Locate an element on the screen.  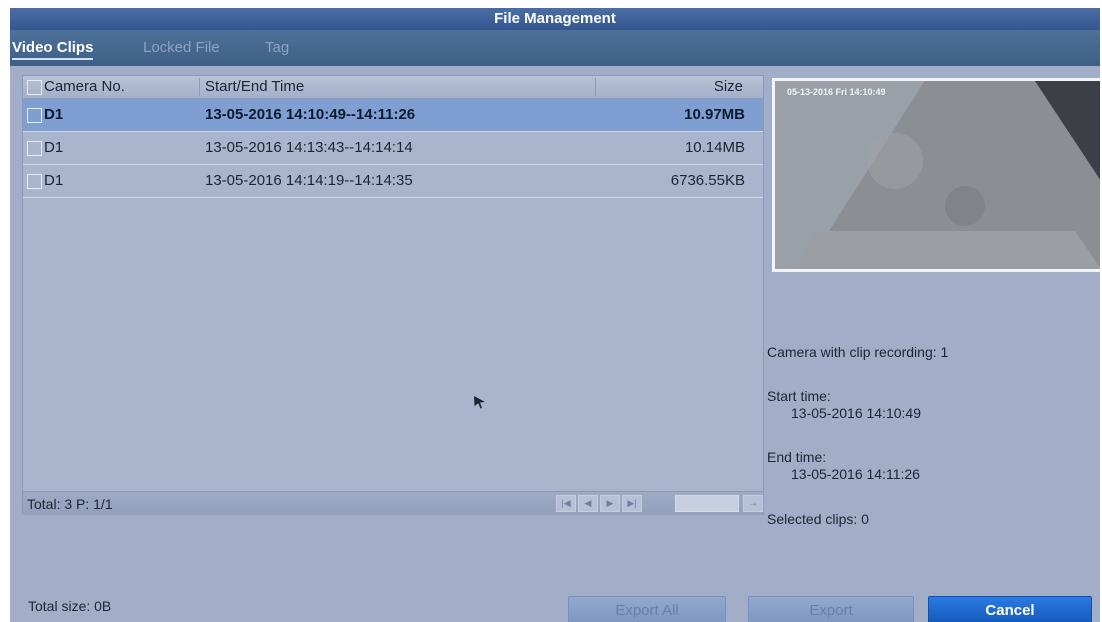
column-header-size: Size is located at coordinates (728, 87).